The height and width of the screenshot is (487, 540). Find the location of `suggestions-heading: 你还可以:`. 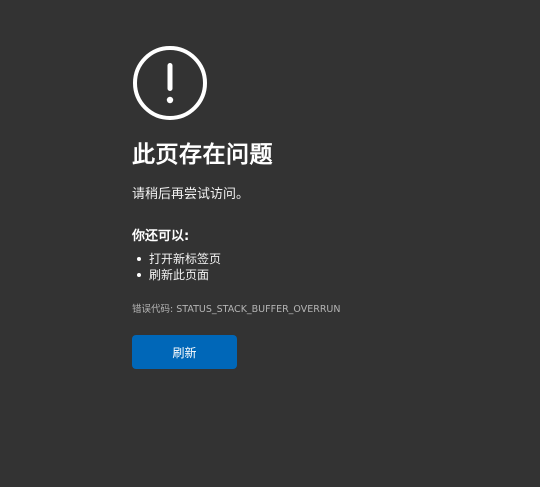

suggestions-heading: 你还可以: is located at coordinates (161, 236).